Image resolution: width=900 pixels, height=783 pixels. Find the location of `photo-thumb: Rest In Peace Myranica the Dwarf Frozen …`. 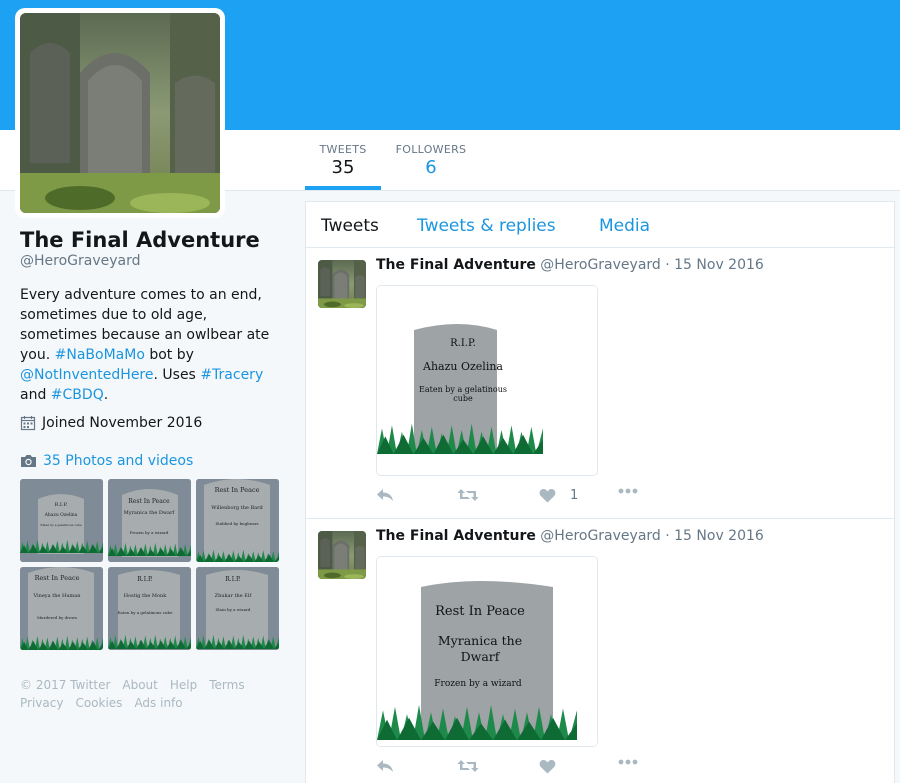

photo-thumb: Rest In Peace Myranica the Dwarf Frozen … is located at coordinates (149, 520).